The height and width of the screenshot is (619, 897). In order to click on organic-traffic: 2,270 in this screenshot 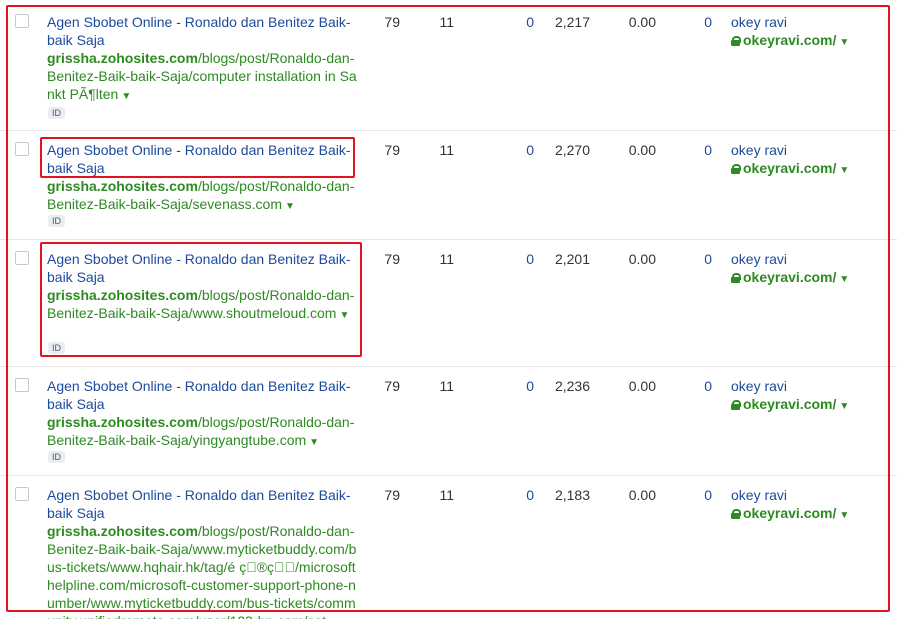, I will do `click(572, 150)`.